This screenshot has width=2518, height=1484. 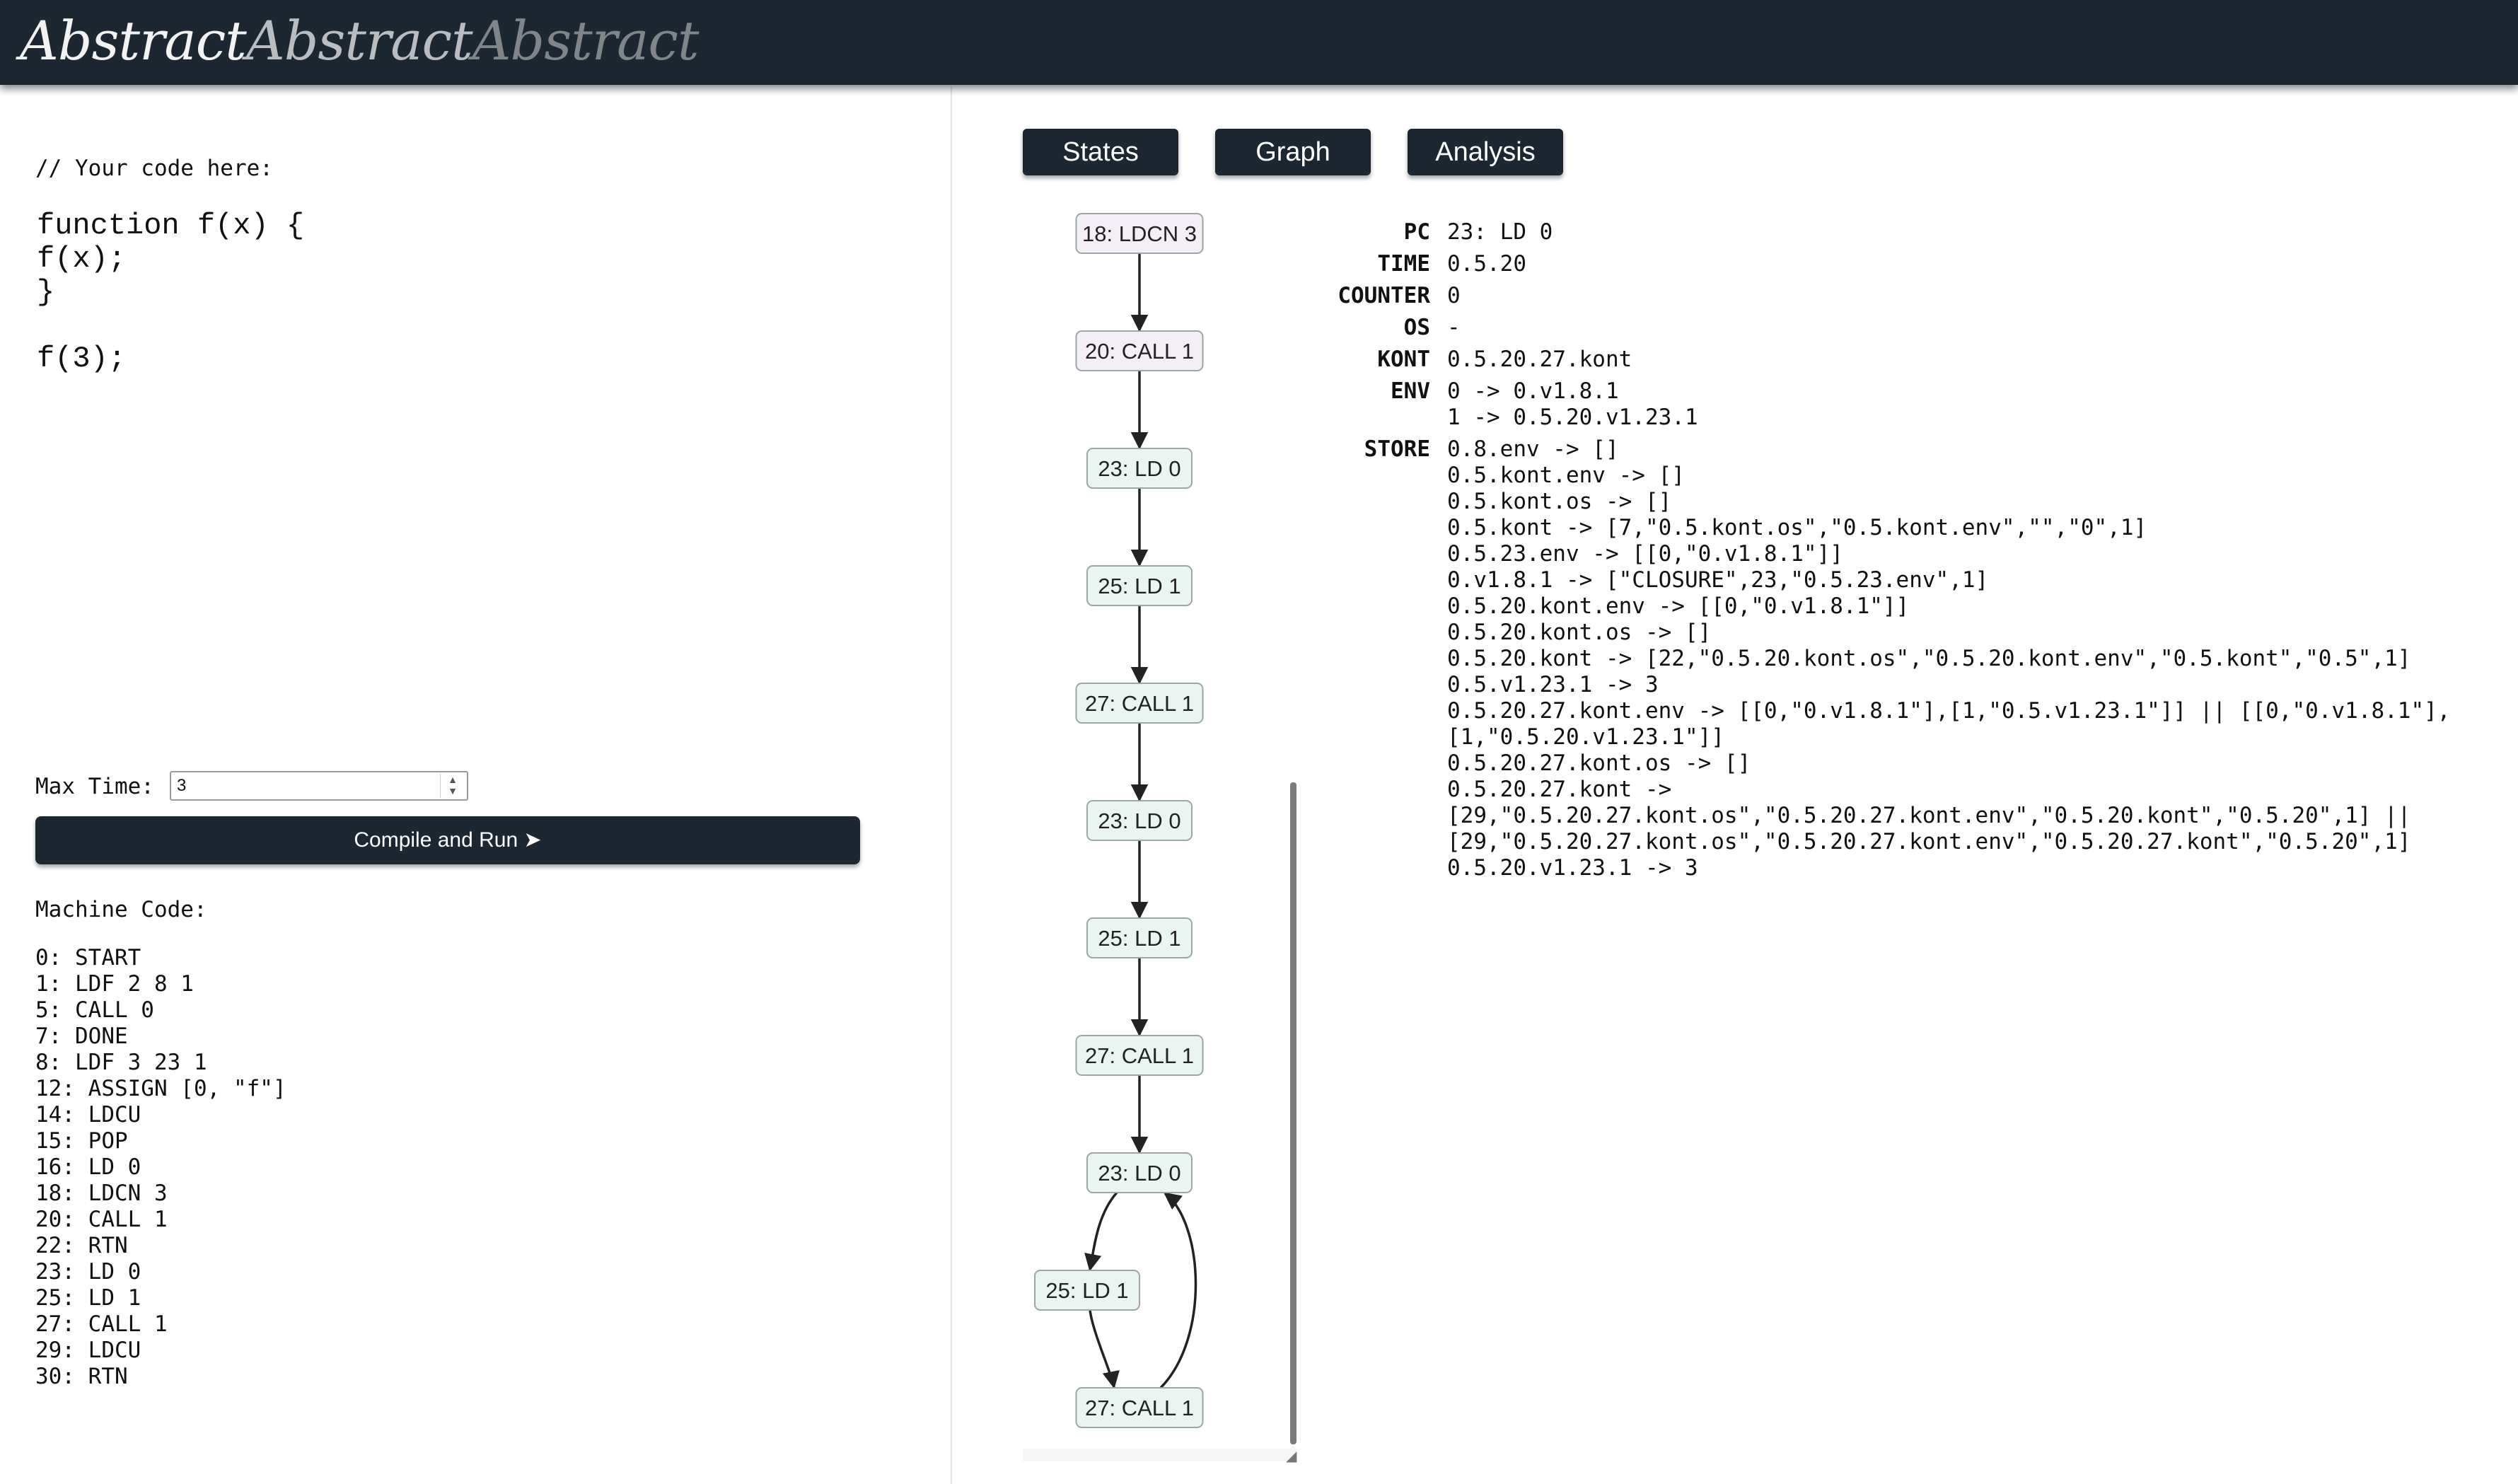 What do you see at coordinates (951, 785) in the screenshot?
I see `panel-divider` at bounding box center [951, 785].